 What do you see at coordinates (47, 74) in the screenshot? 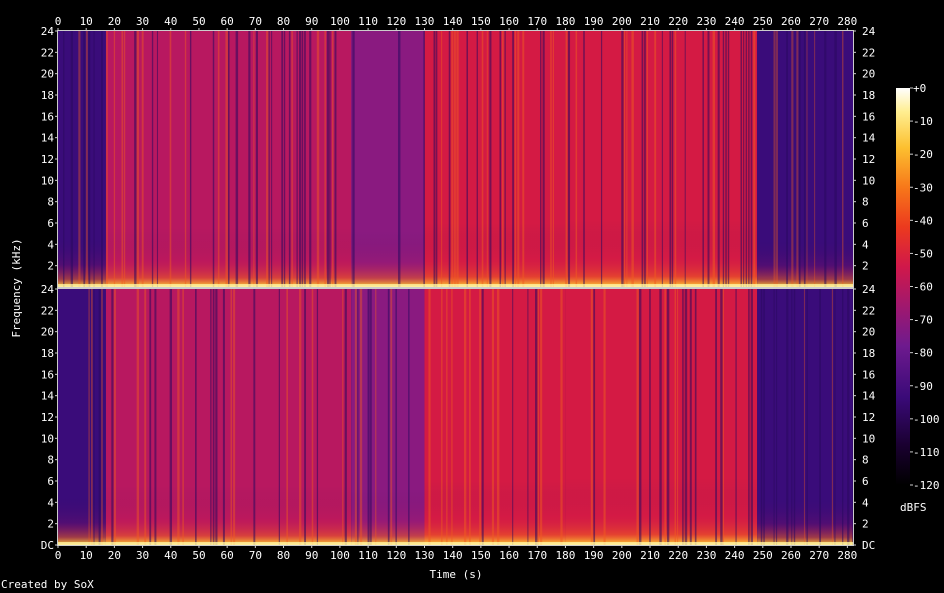
I see `y-tick-label-left: 20` at bounding box center [47, 74].